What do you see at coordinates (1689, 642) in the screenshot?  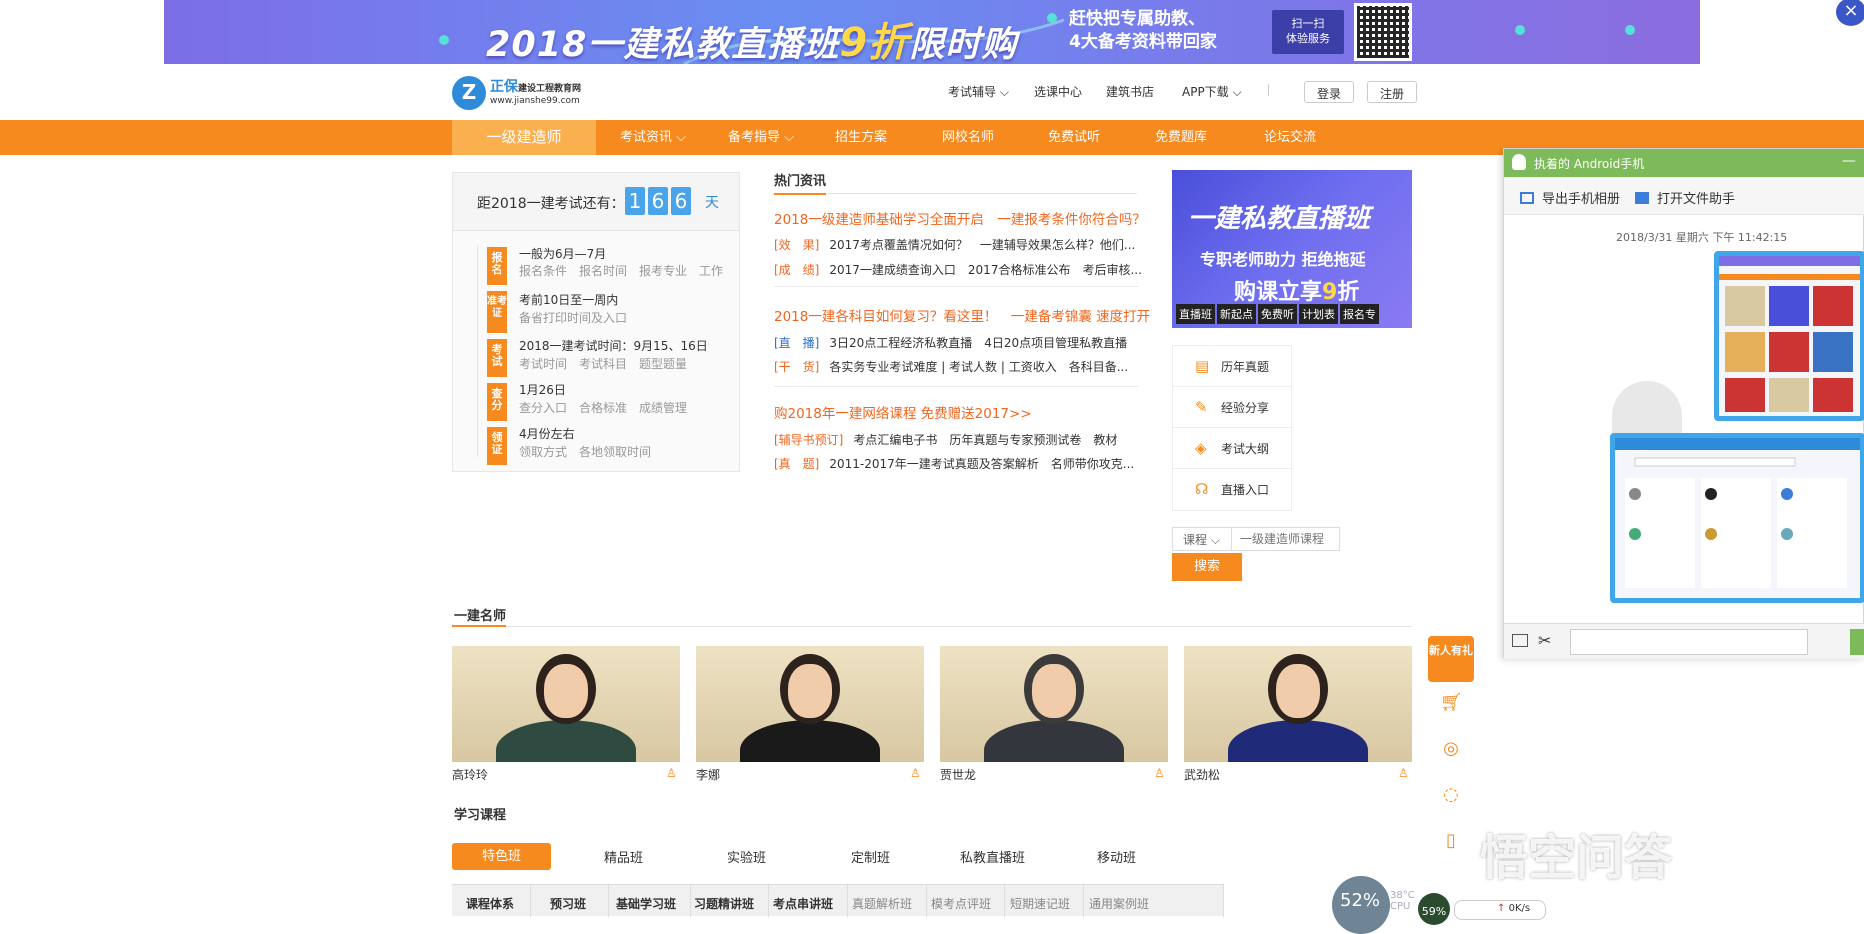 I see `chat-message-input` at bounding box center [1689, 642].